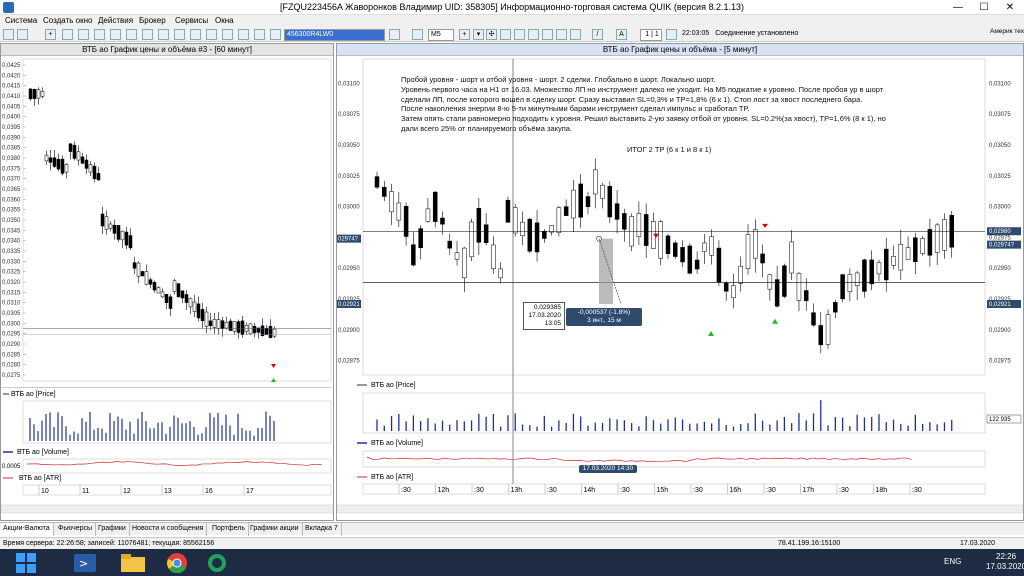 This screenshot has width=1024, height=576. Describe the element at coordinates (1010, 7) in the screenshot. I see `close-button: ✕` at that location.